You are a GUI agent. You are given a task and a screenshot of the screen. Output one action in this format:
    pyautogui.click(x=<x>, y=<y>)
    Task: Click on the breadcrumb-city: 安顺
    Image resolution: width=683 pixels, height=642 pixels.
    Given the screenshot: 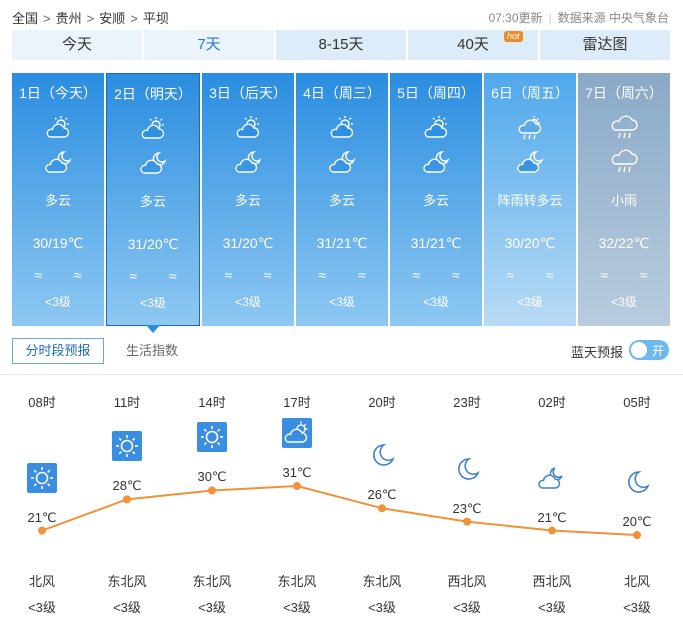 What is the action you would take?
    pyautogui.click(x=112, y=18)
    